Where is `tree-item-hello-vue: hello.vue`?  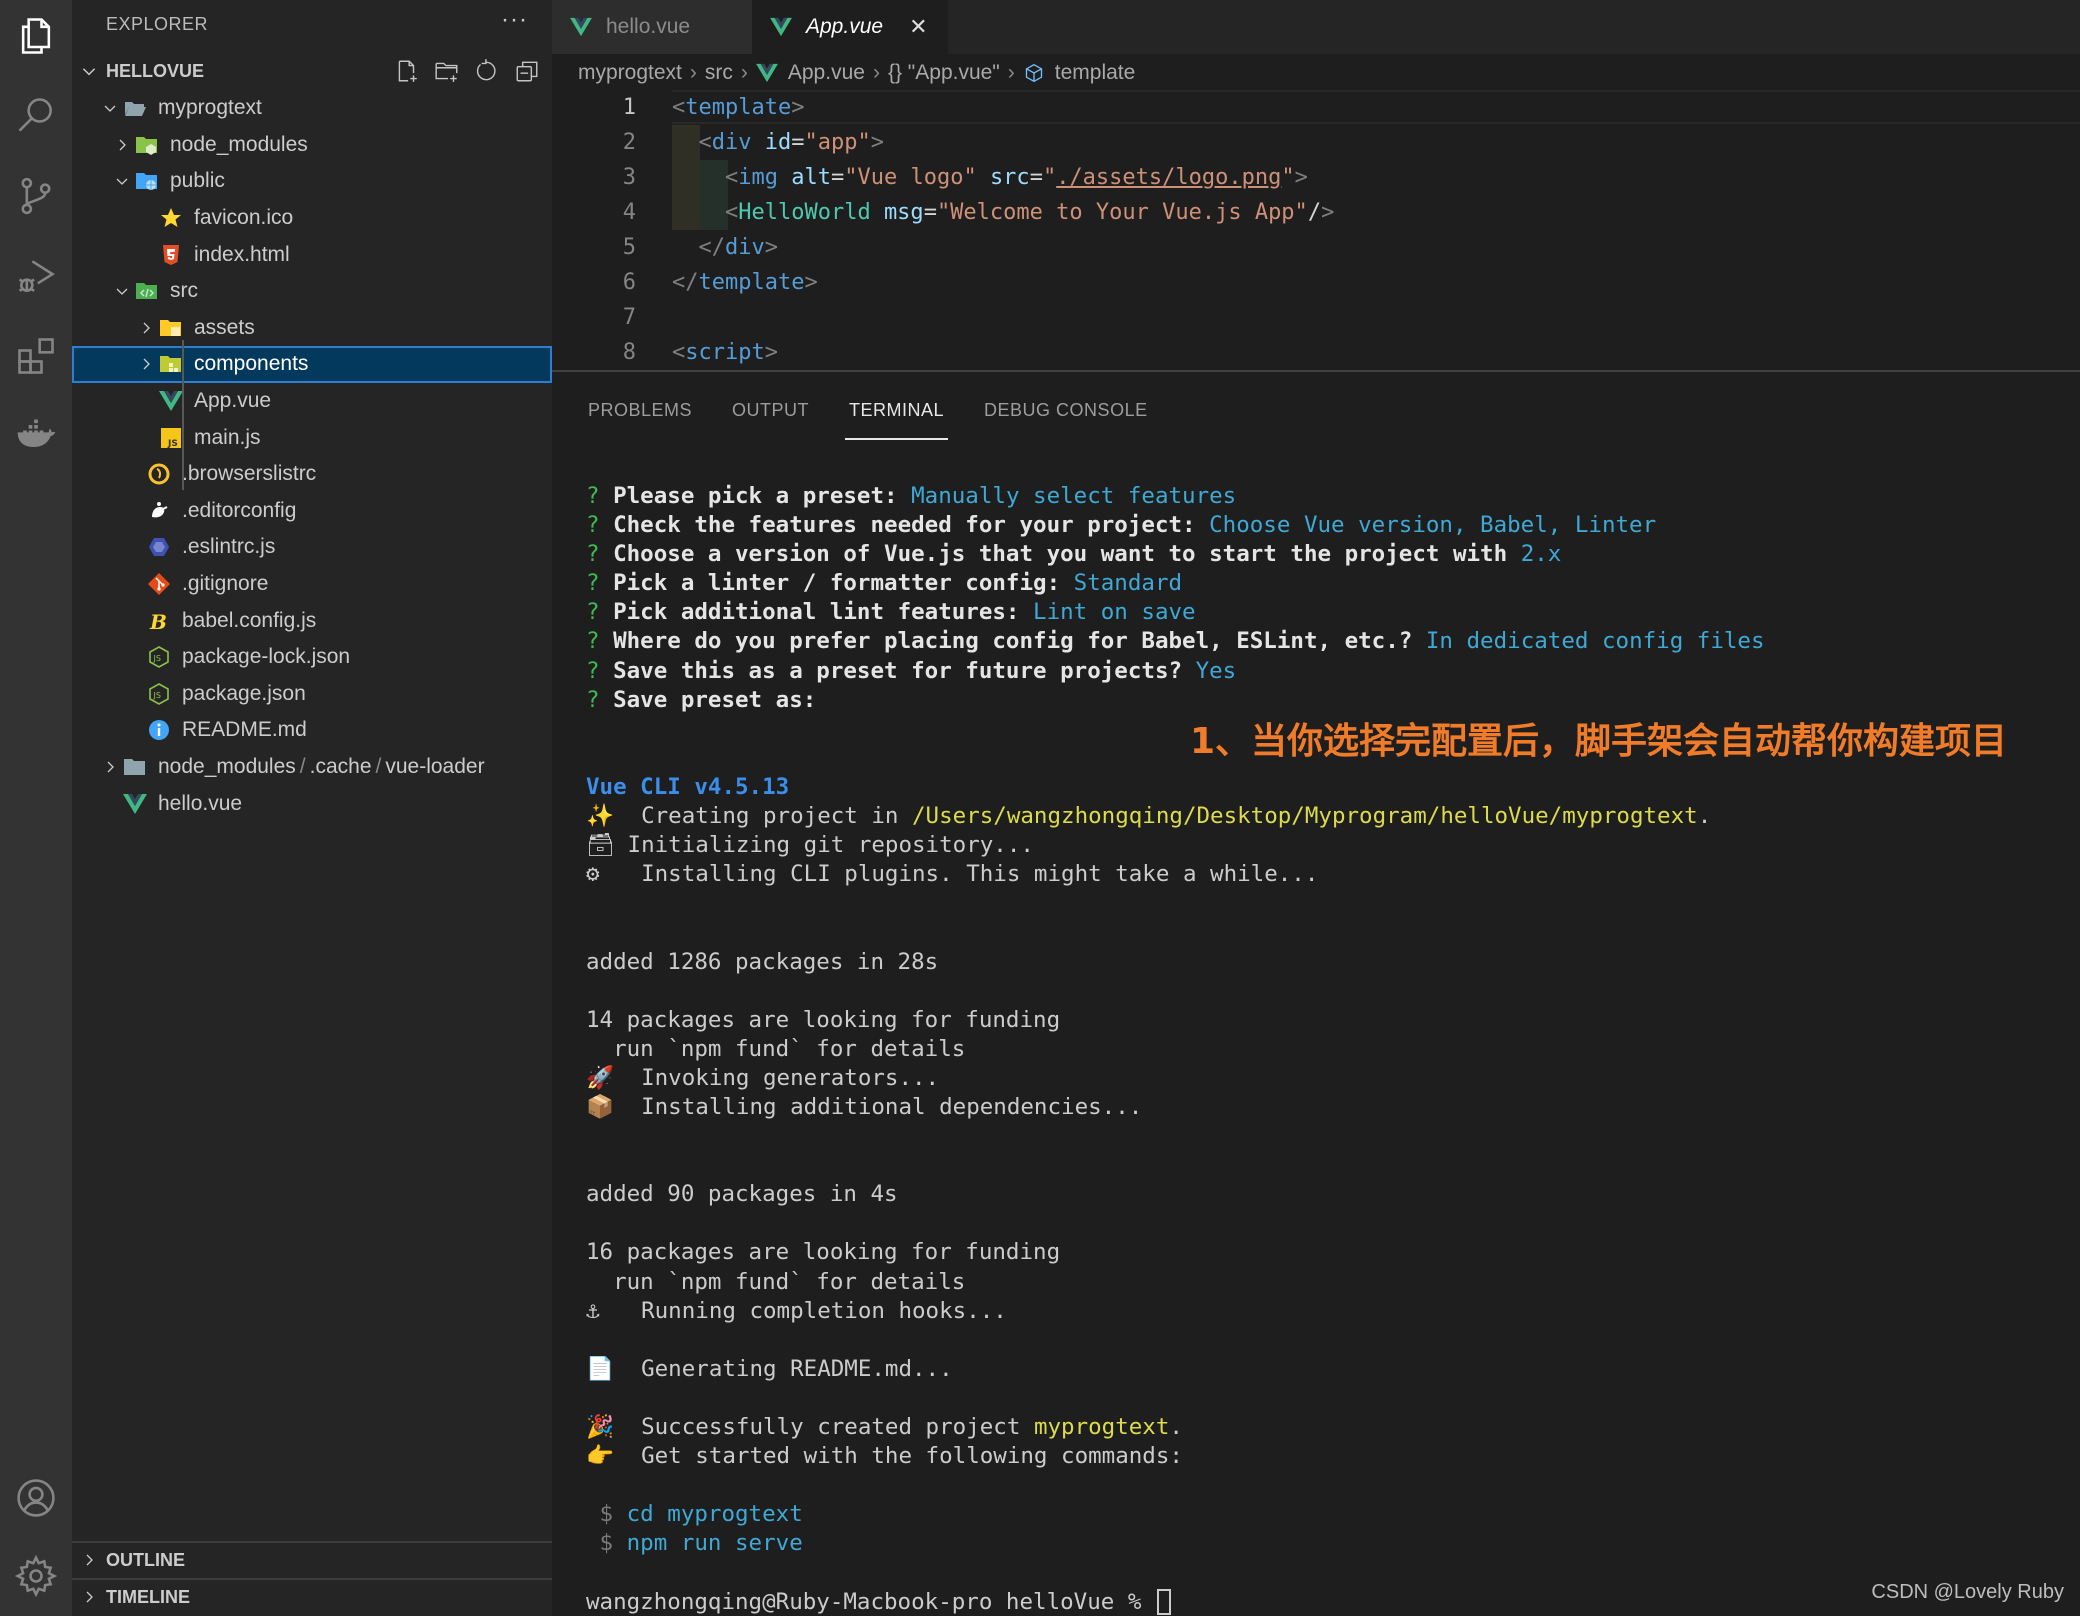
tree-item-hello-vue: hello.vue is located at coordinates (312, 803).